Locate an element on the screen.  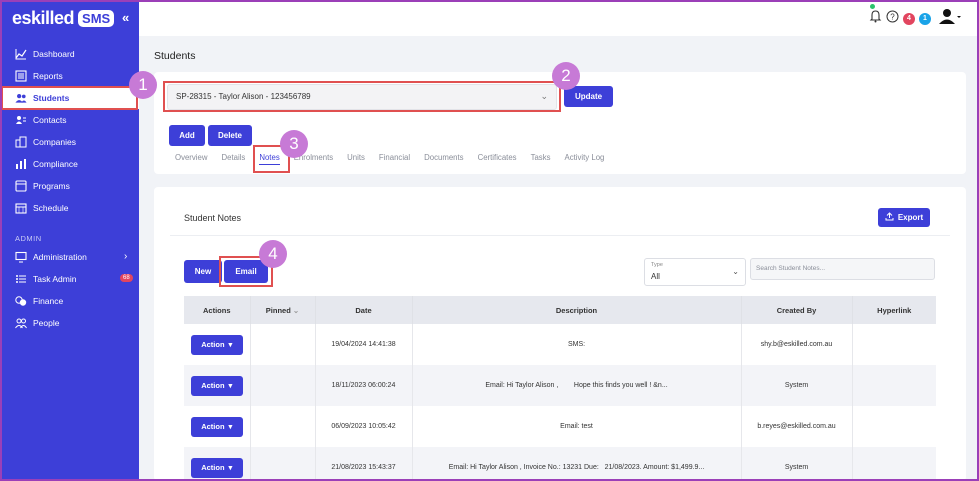
notes-title: Student Notes is located at coordinates (213, 218).